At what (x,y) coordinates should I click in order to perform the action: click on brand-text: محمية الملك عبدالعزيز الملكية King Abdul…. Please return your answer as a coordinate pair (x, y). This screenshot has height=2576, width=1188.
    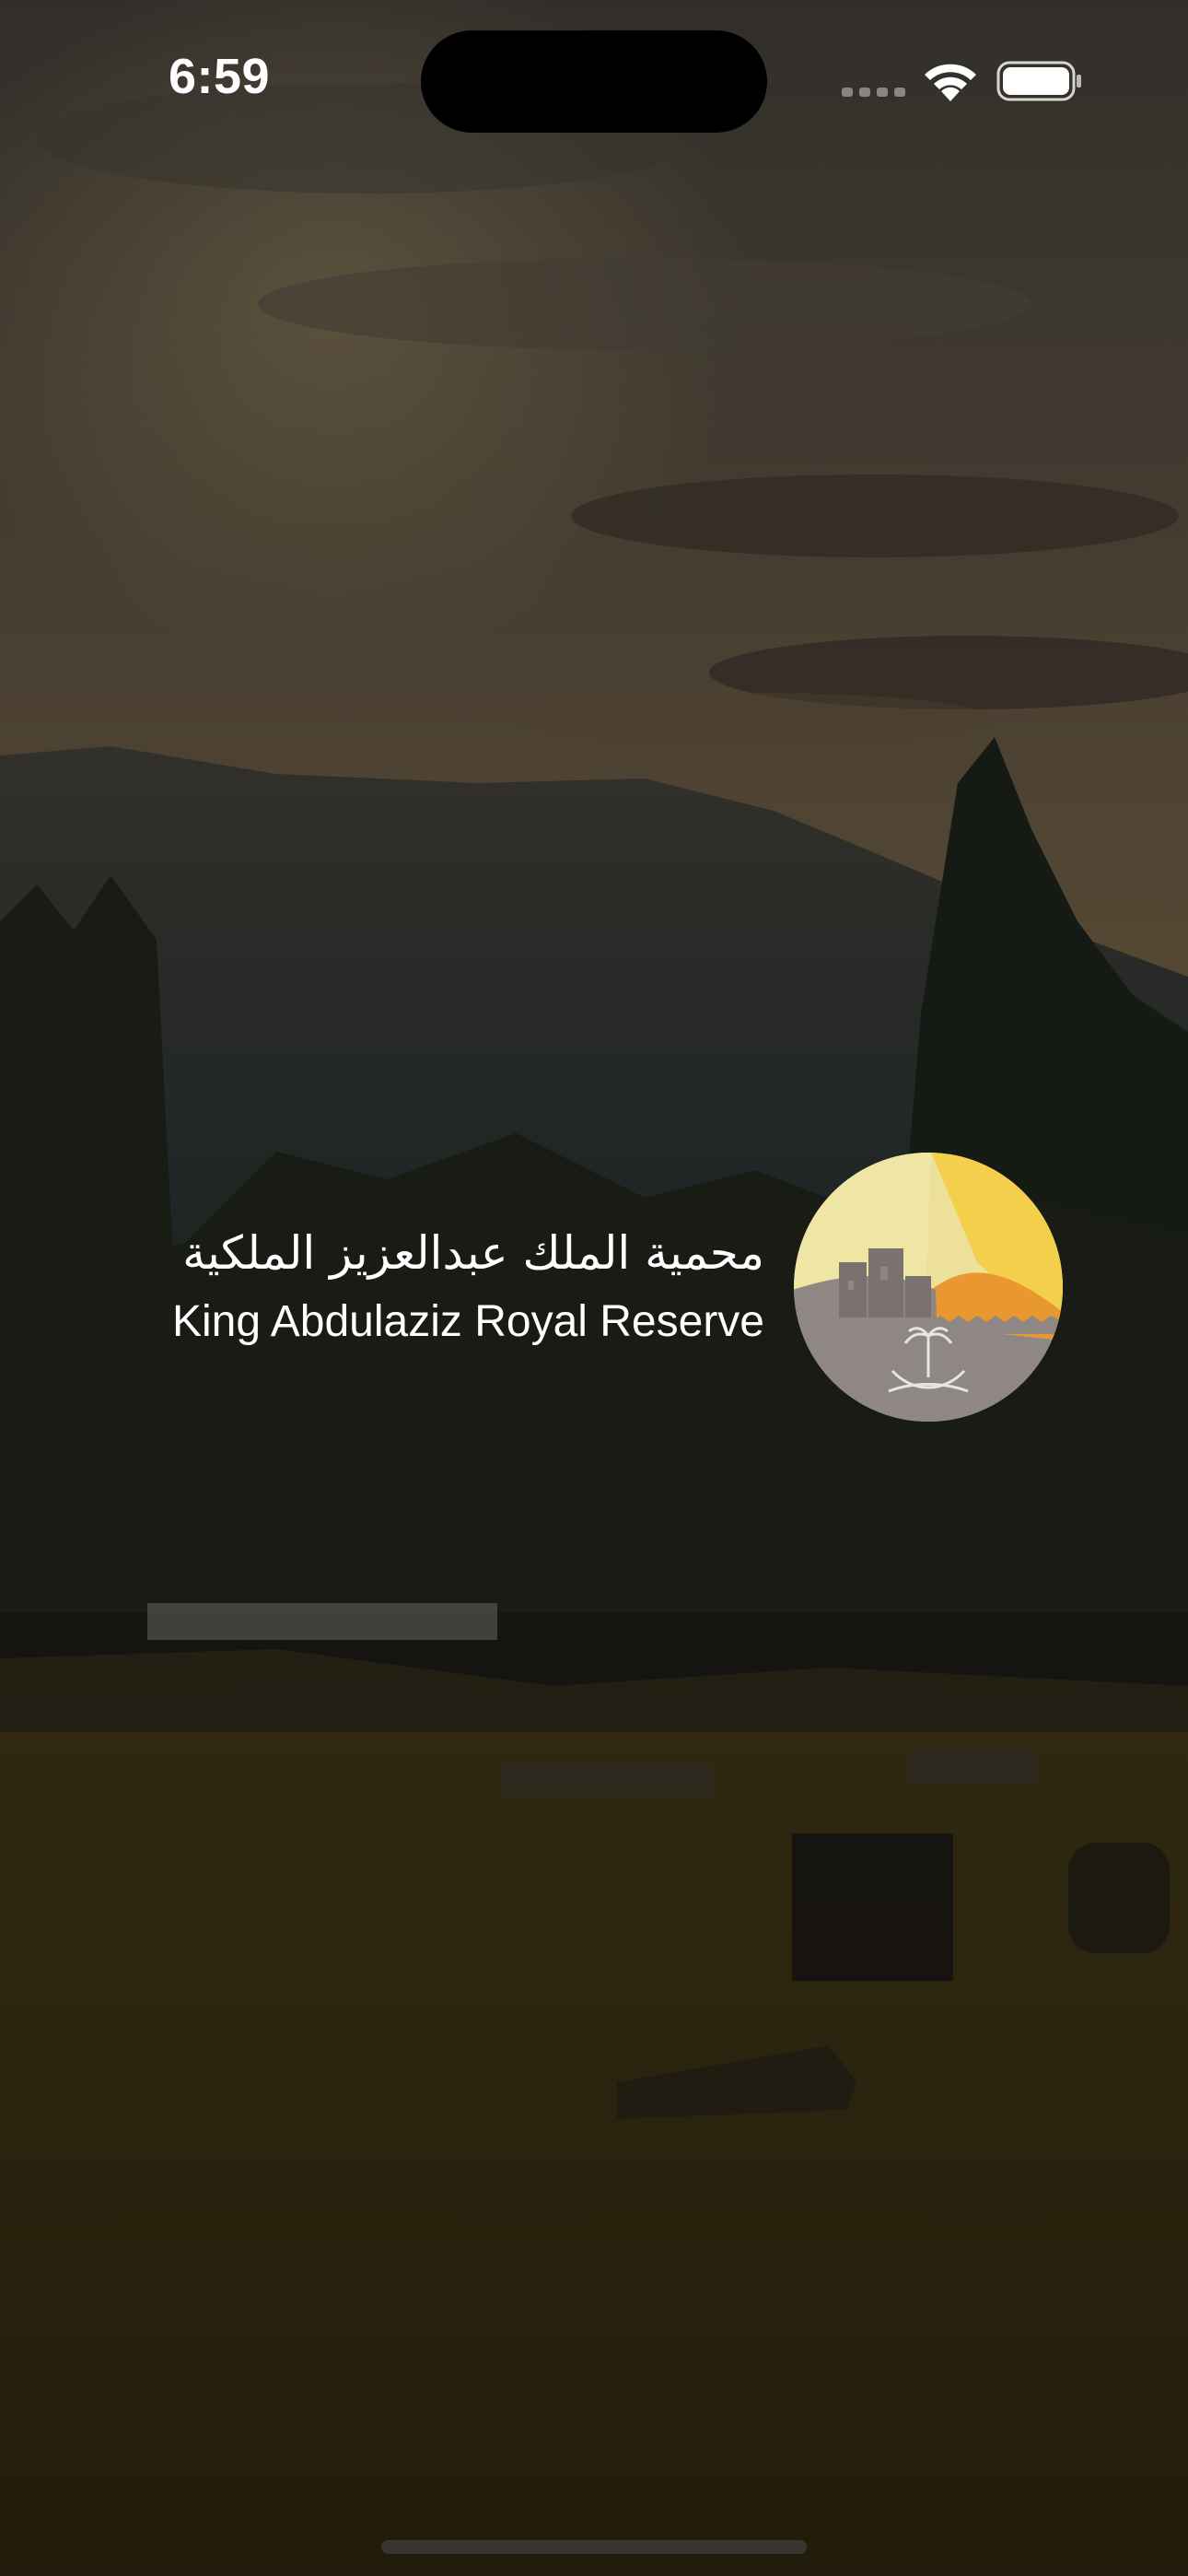
    Looking at the image, I should click on (468, 1291).